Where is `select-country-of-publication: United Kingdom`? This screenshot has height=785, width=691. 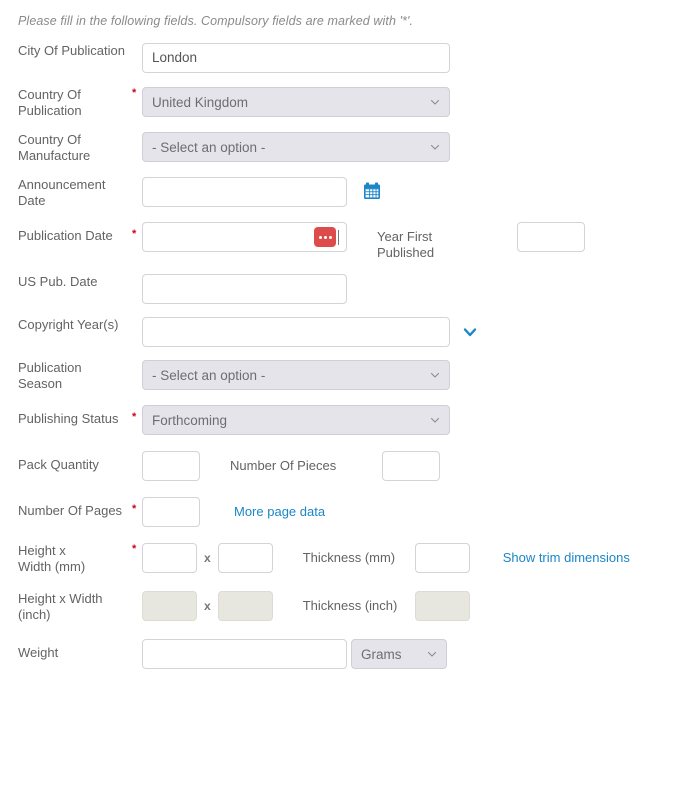
select-country-of-publication: United Kingdom is located at coordinates (296, 102).